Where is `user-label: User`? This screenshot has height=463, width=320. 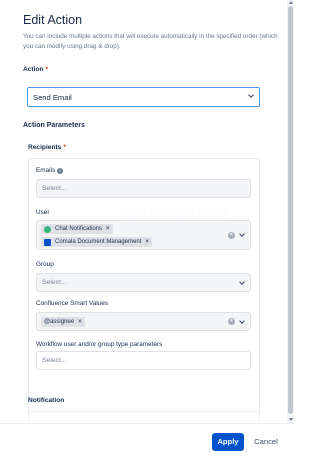
user-label: User is located at coordinates (43, 212).